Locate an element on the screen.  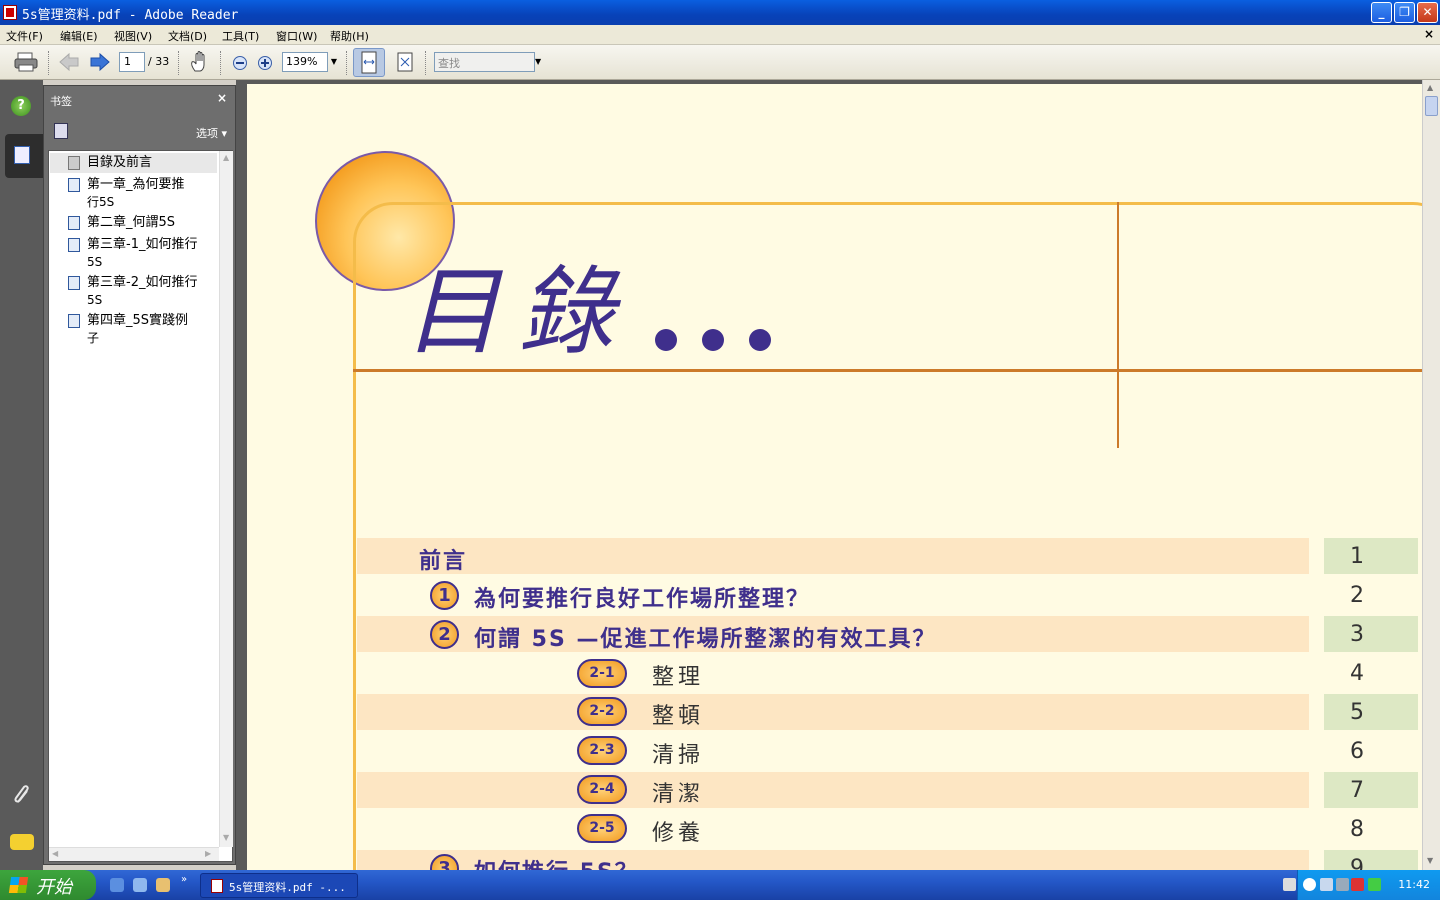
menu-window: 窗口(W) is located at coordinates (296, 36).